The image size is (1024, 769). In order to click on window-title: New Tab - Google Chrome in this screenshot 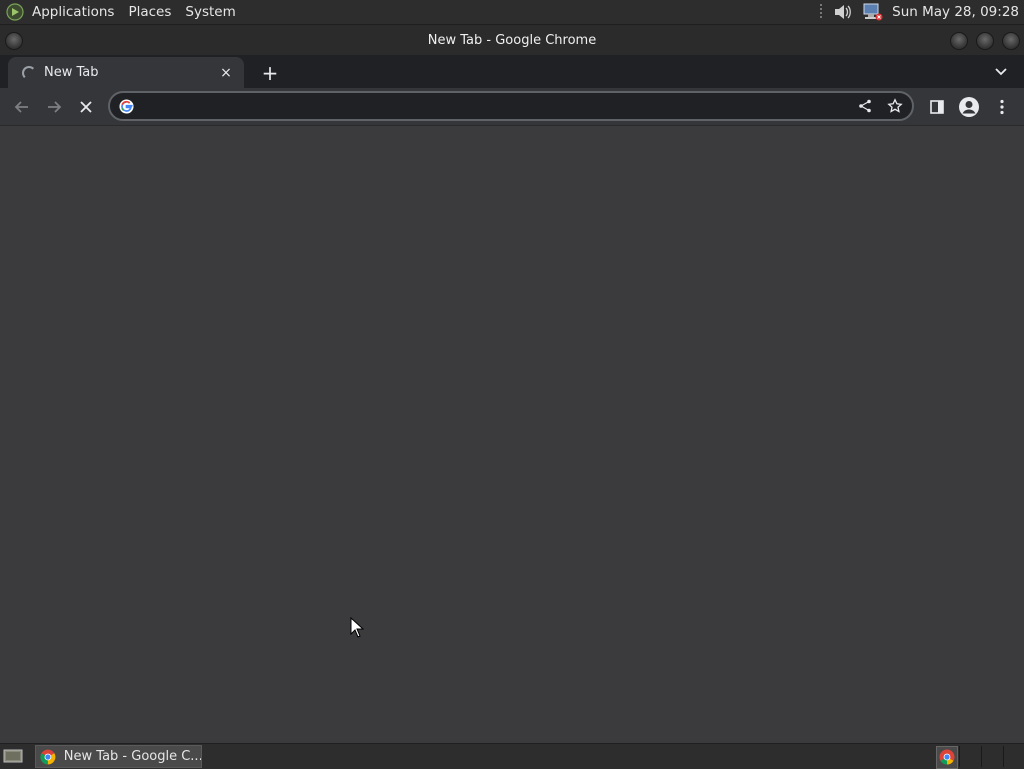, I will do `click(512, 40)`.